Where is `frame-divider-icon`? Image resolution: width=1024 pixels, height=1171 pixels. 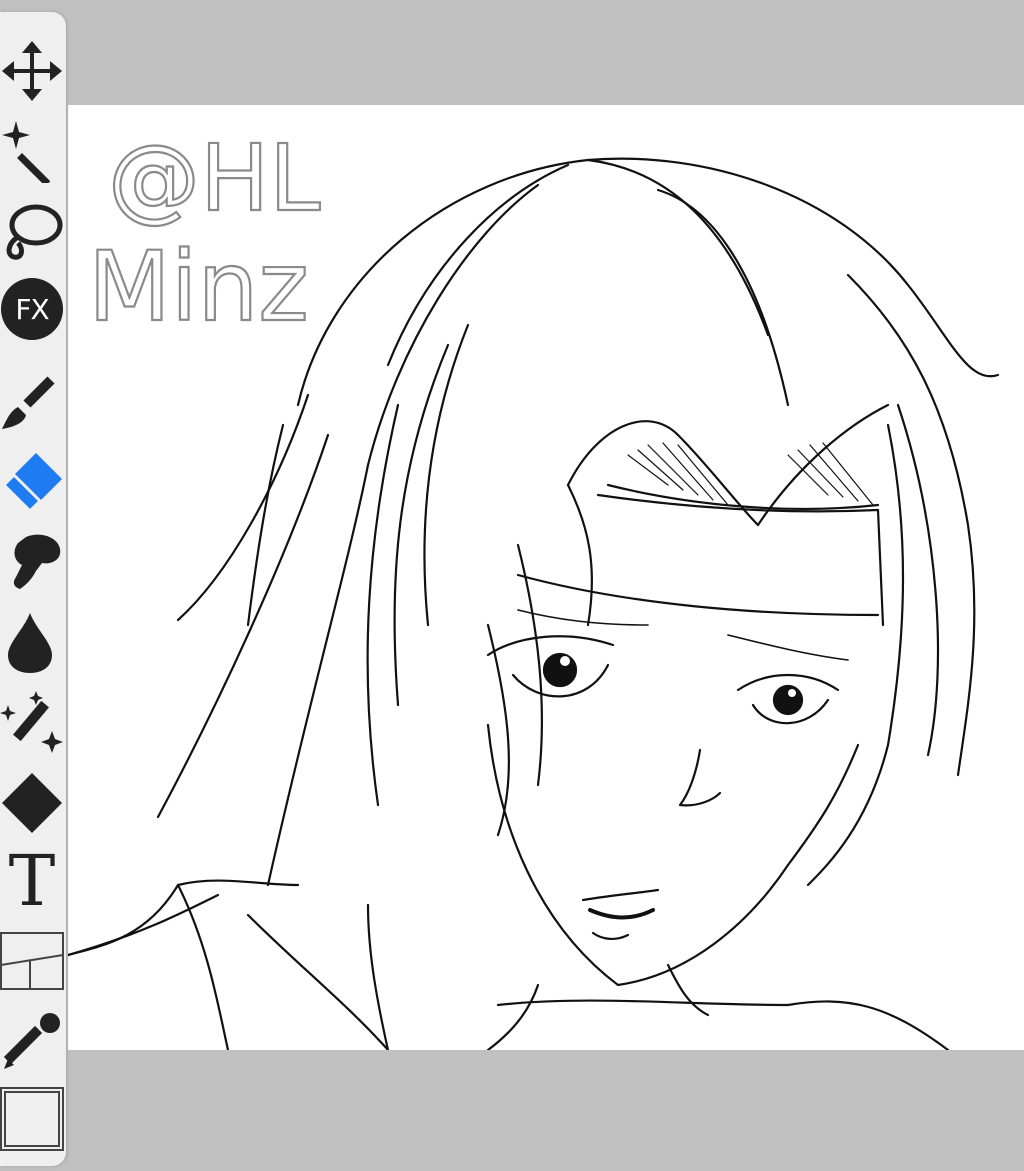
frame-divider-icon is located at coordinates (32, 961).